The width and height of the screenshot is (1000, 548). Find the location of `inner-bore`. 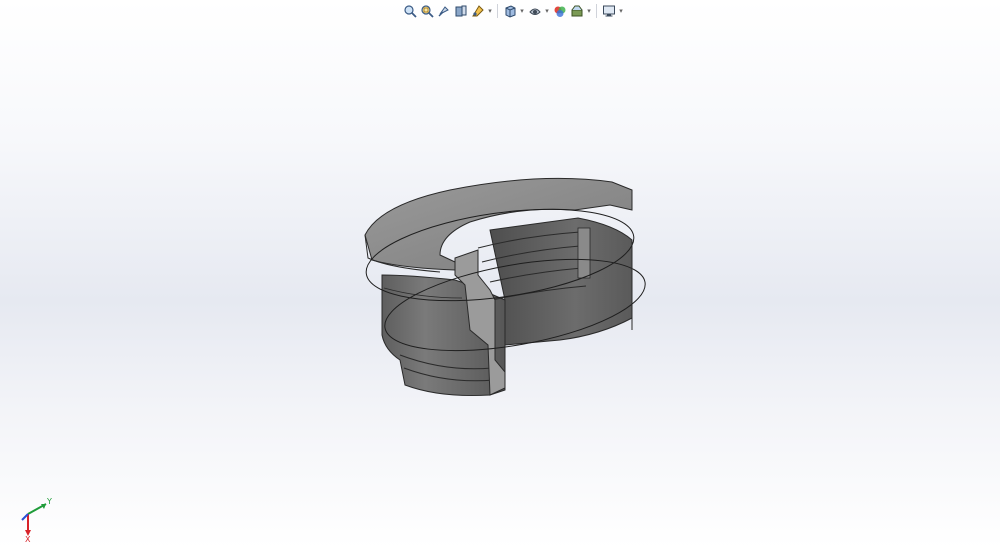

inner-bore is located at coordinates (561, 281).